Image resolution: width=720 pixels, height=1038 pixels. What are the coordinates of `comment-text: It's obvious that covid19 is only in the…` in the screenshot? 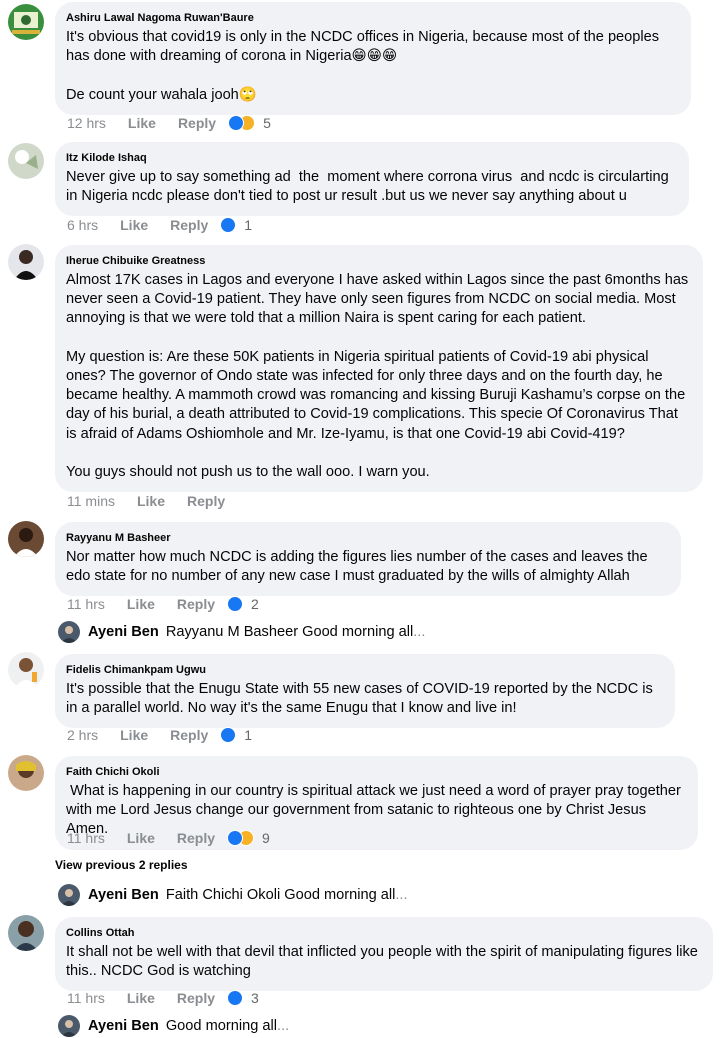 It's located at (363, 66).